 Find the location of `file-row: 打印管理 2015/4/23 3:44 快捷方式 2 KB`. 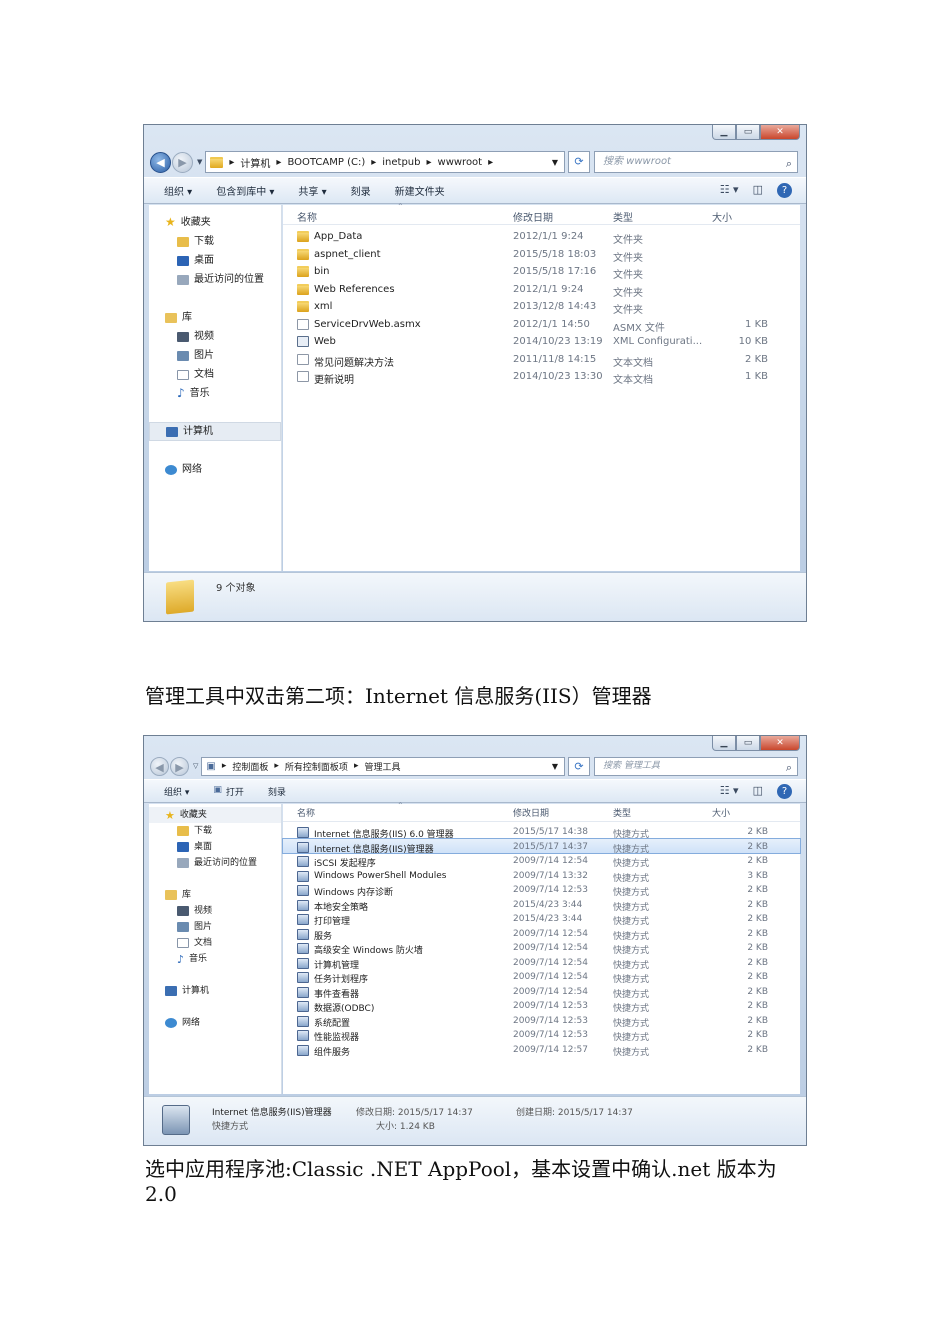

file-row: 打印管理 2015/4/23 3:44 快捷方式 2 KB is located at coordinates (541, 919).